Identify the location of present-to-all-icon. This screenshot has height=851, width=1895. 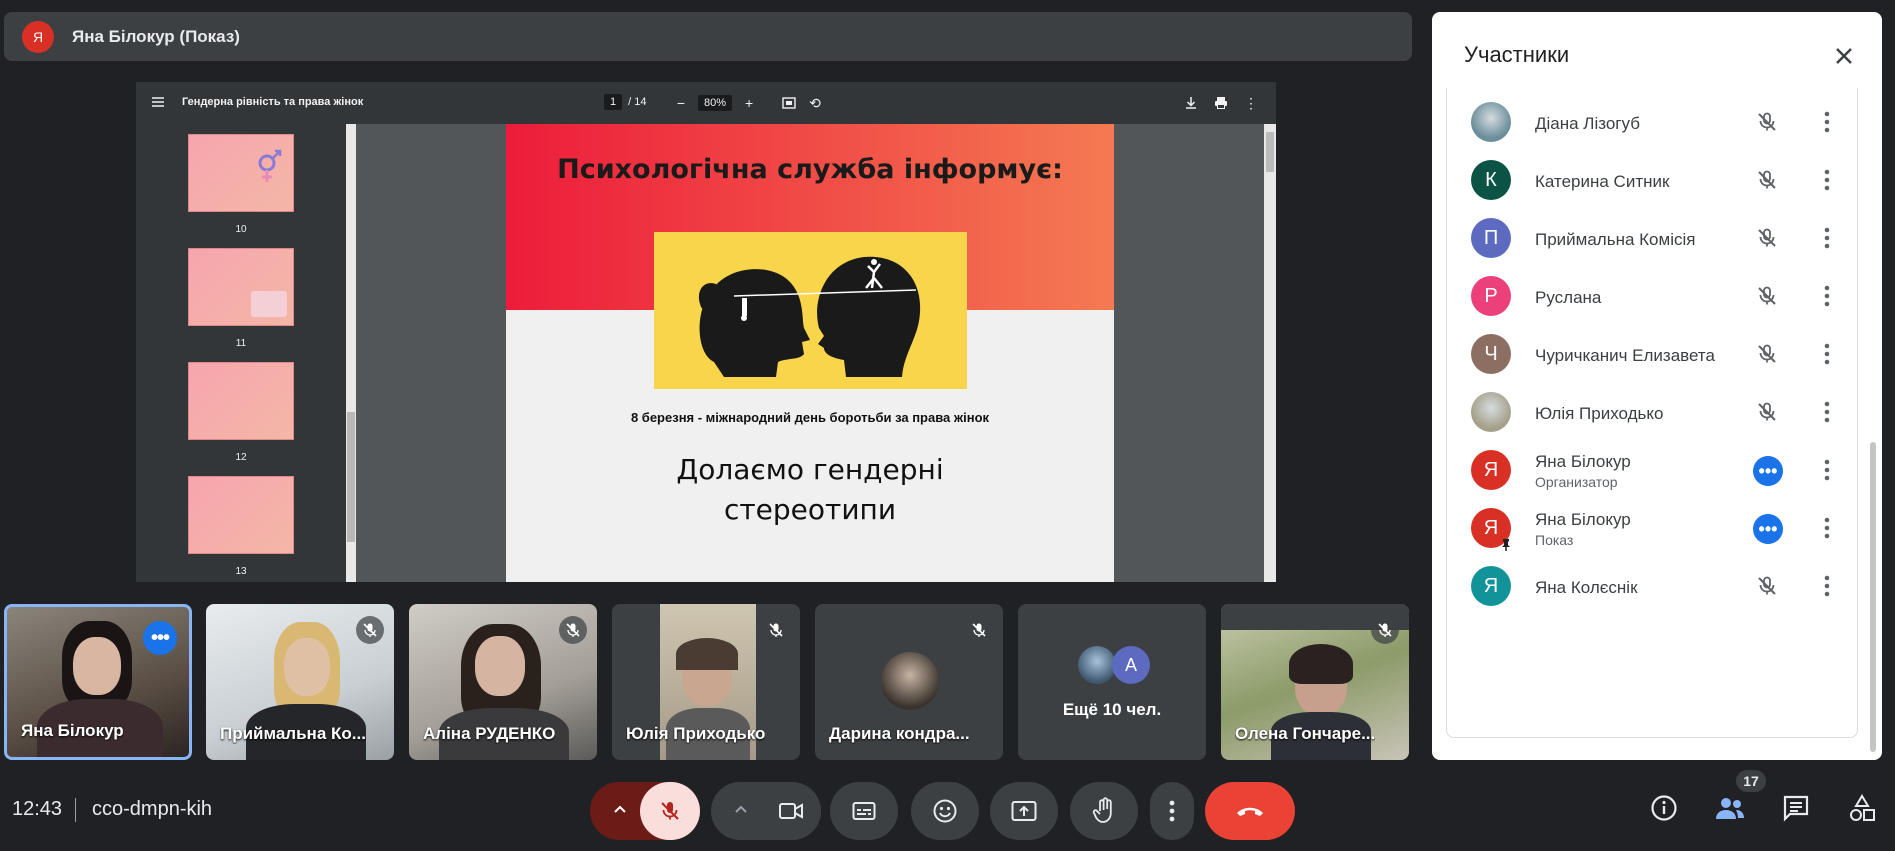
(1024, 811).